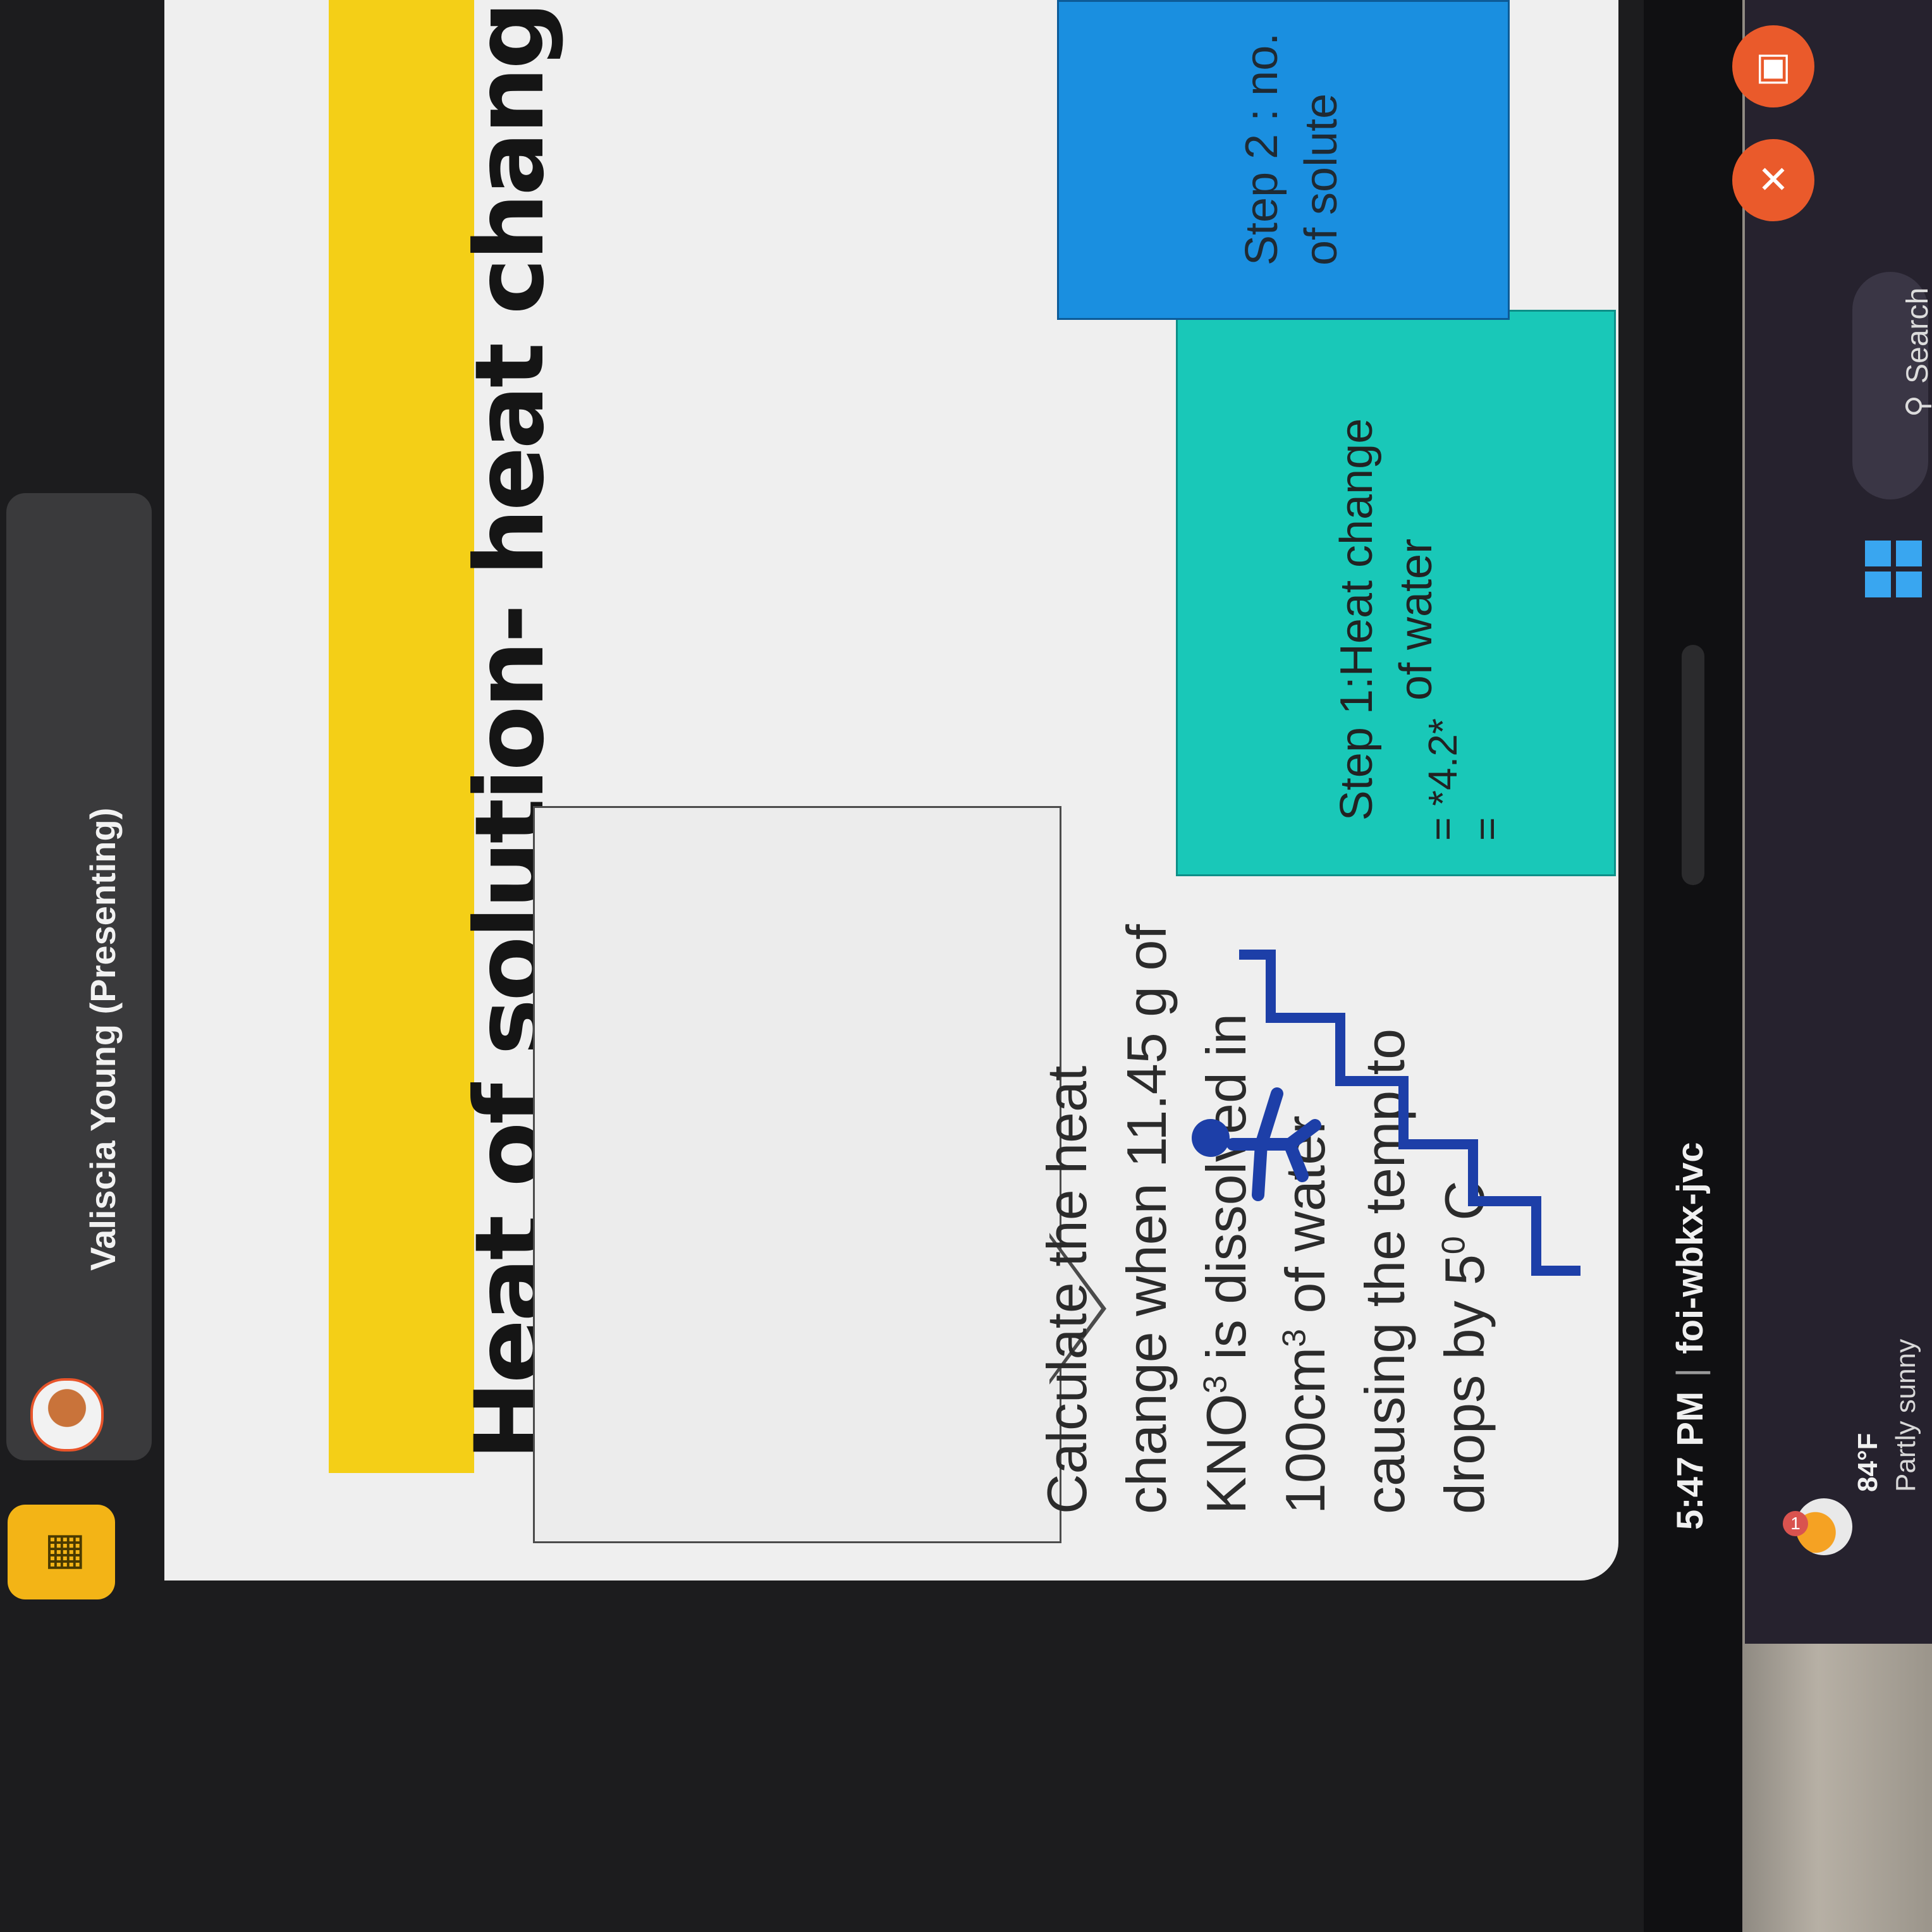 The height and width of the screenshot is (1932, 1932). What do you see at coordinates (103, 1039) in the screenshot?
I see `presenter-label: Valiscia Young (Presenting)` at bounding box center [103, 1039].